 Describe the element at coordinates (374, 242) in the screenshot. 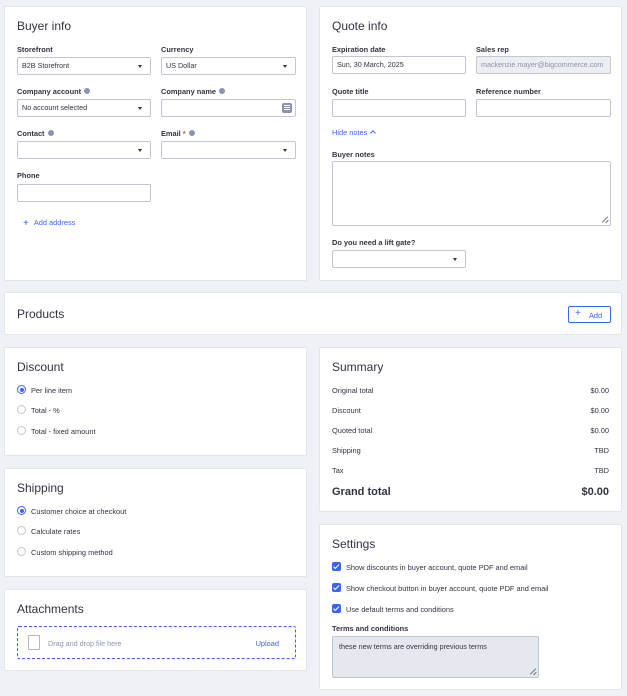

I see `lift-gate-label: Do you need a lift gate?` at that location.